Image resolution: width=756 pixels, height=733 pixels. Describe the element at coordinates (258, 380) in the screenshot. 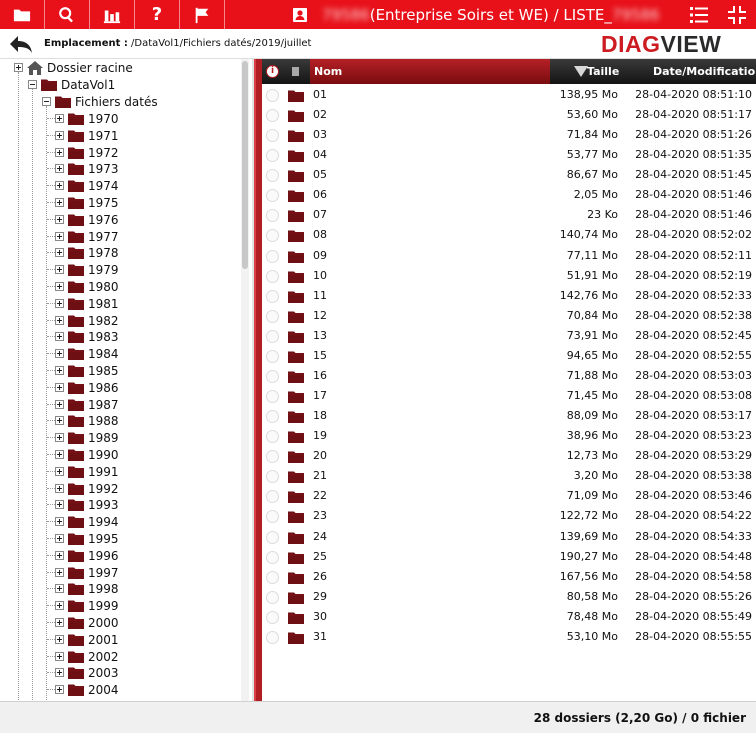

I see `pane-splitter` at that location.